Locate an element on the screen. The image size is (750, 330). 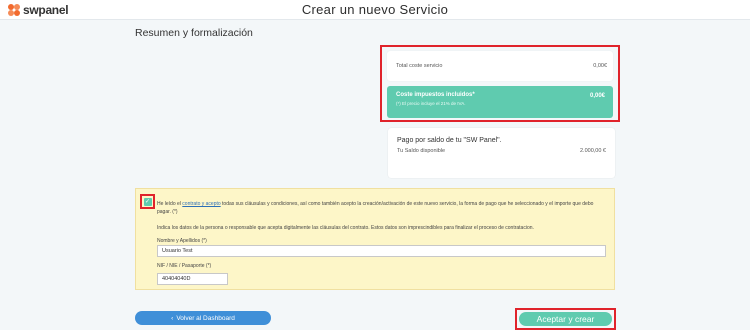
back-button-label: Volver al Dashboard is located at coordinates (205, 318).